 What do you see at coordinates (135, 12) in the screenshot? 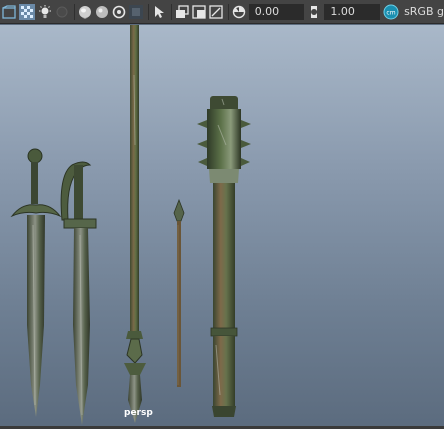
I see `xray-icon` at bounding box center [135, 12].